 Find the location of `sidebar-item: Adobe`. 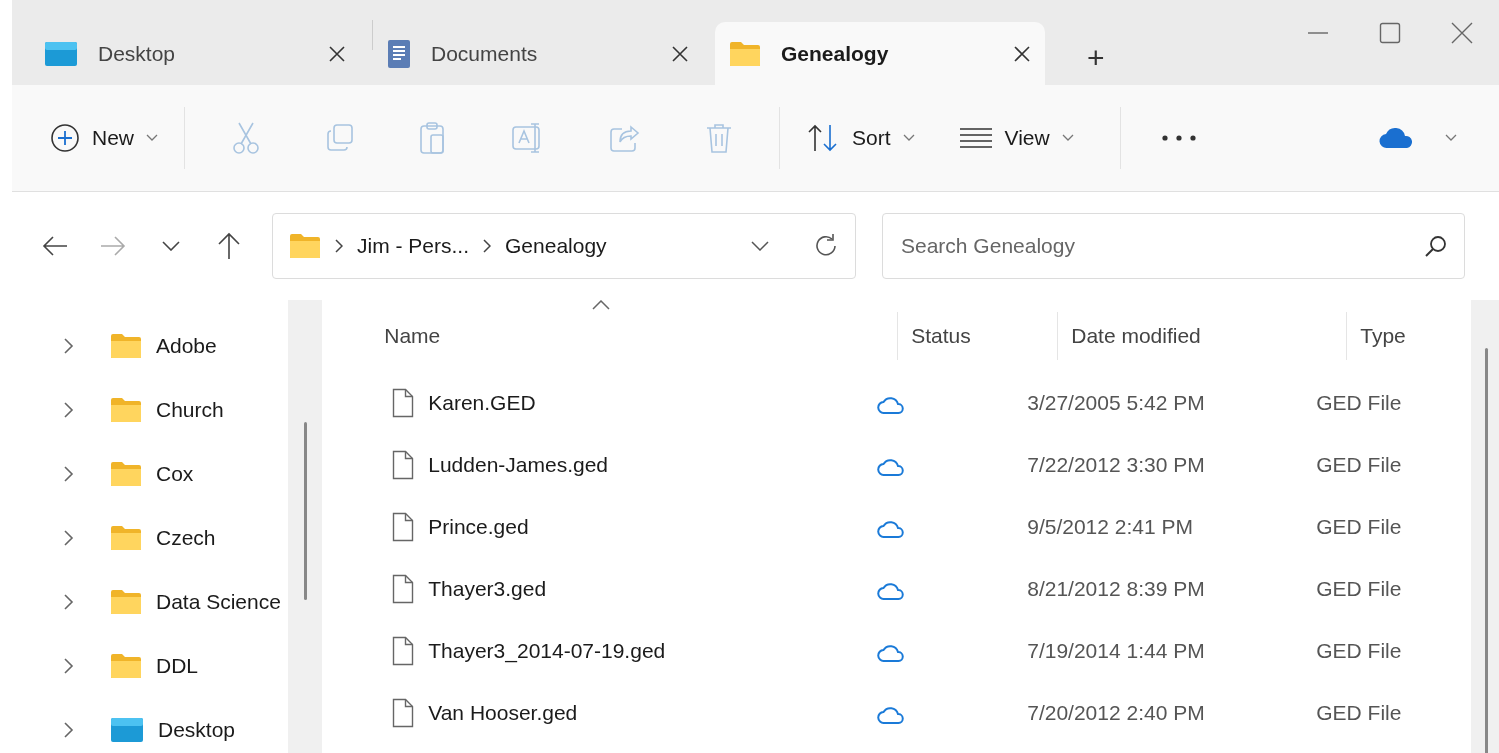

sidebar-item: Adobe is located at coordinates (150, 346).